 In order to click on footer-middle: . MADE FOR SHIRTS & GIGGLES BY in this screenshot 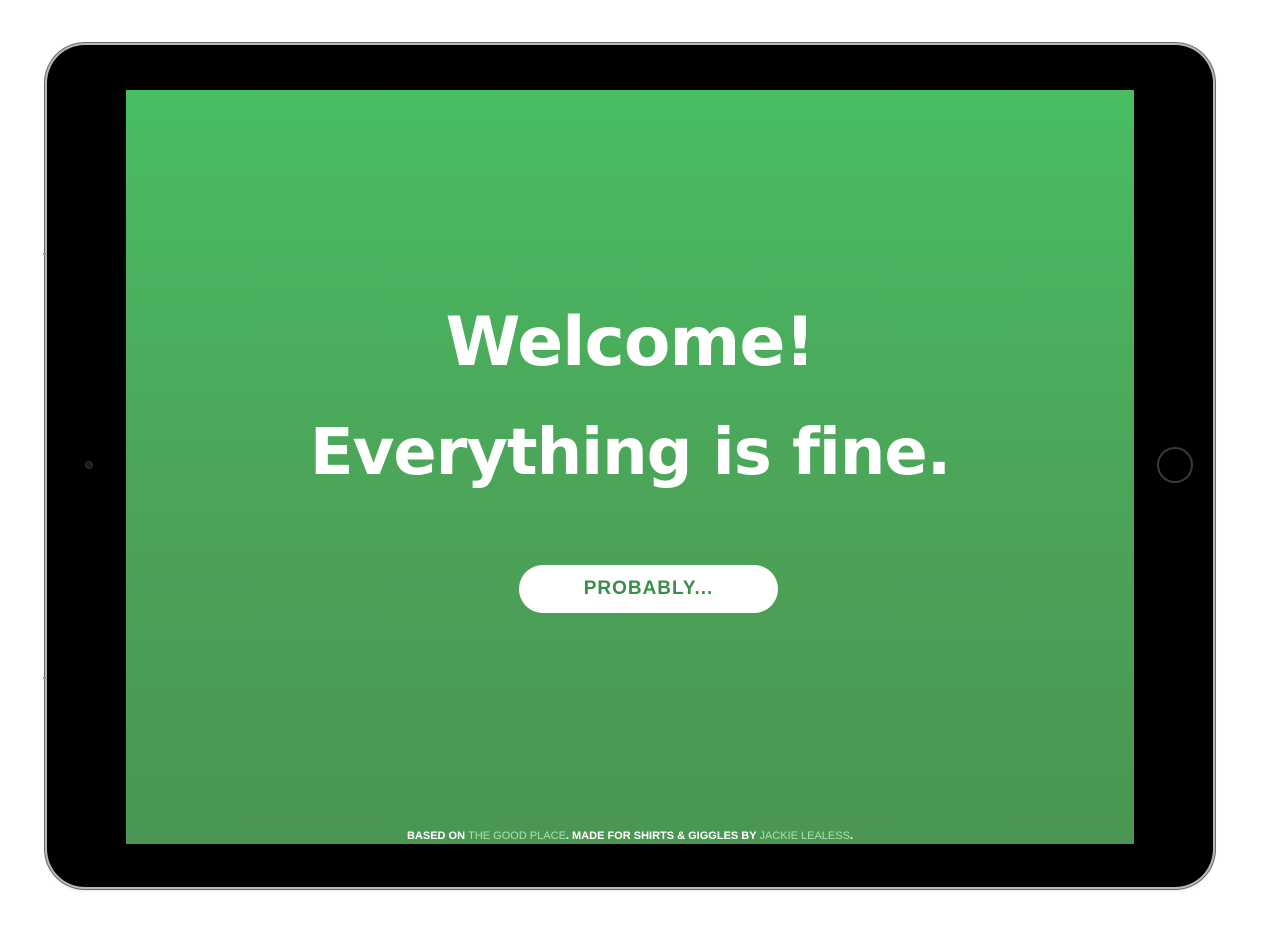, I will do `click(662, 836)`.